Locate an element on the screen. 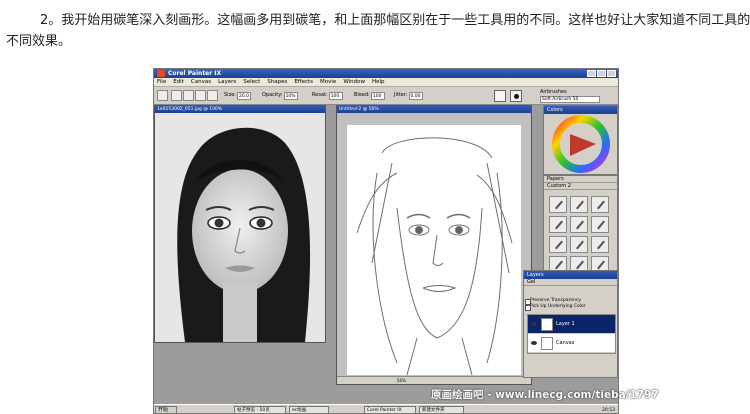 This screenshot has height=414, width=750. taskbar-item: 新建文件夹 is located at coordinates (441, 409).